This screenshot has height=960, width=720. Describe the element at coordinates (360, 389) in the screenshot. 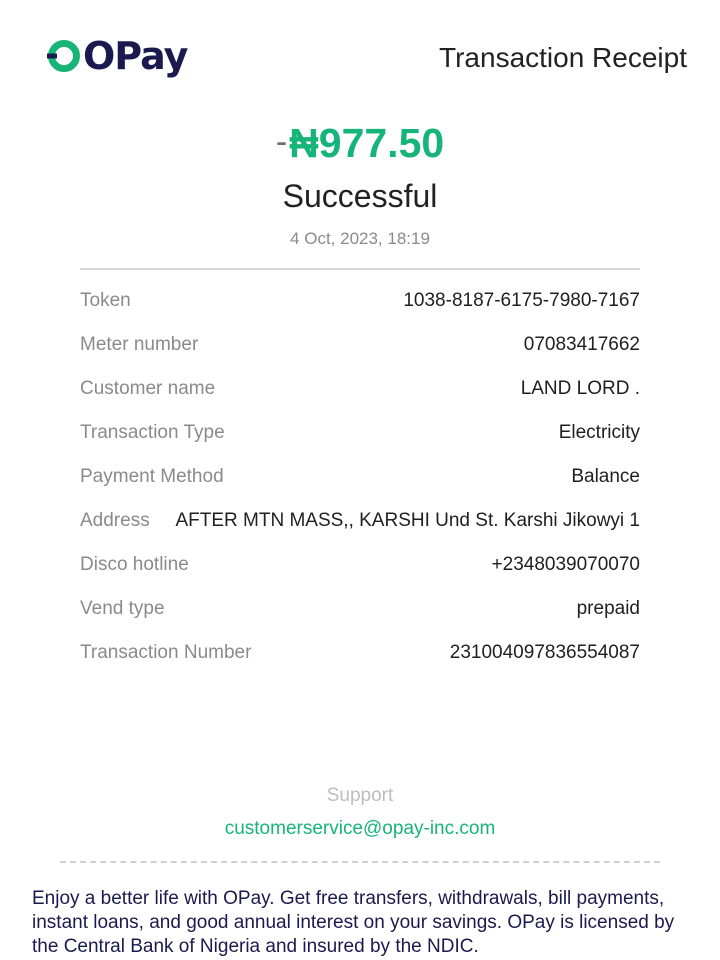

I see `detail-row-customer-name: Customer name LAND LORD .` at that location.